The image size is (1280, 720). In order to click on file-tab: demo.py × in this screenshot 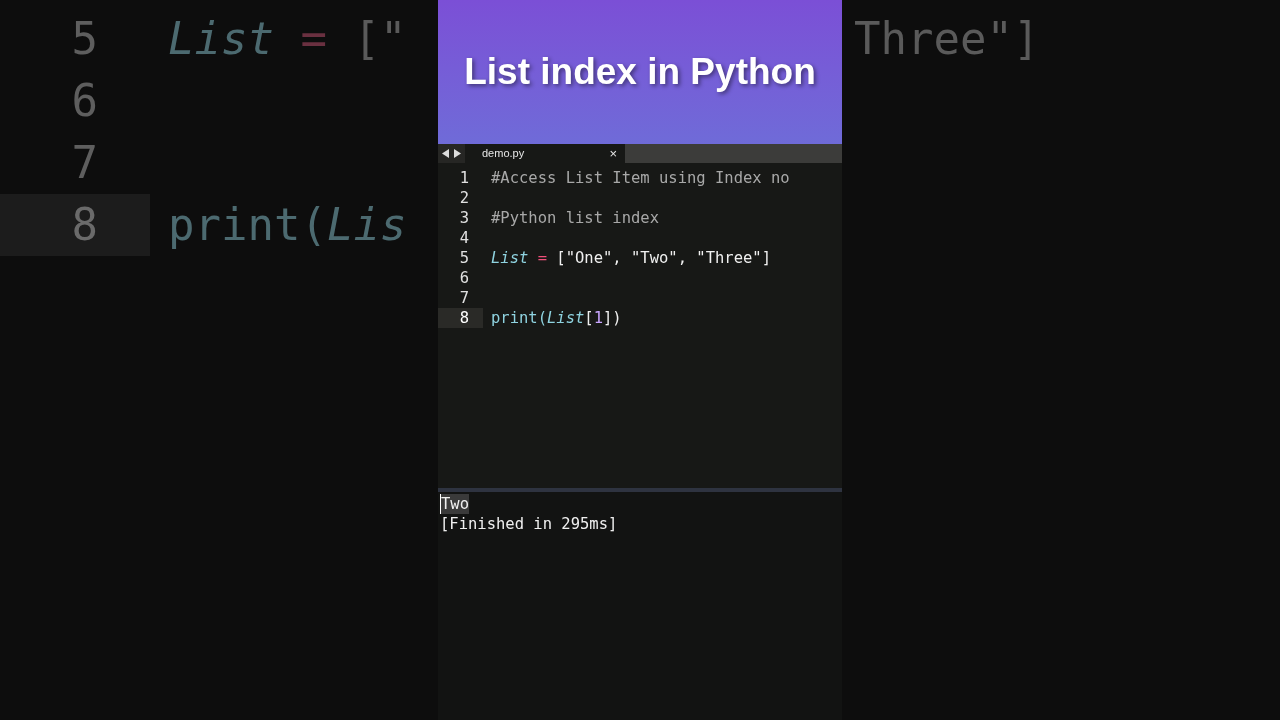, I will do `click(545, 153)`.